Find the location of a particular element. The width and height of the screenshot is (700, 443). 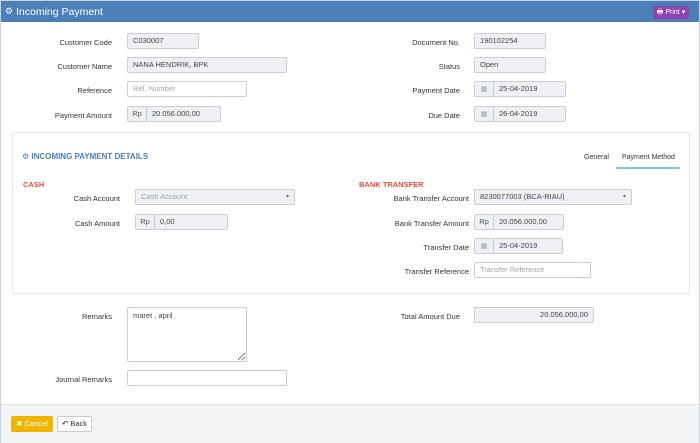

document-no-field: 190102254 is located at coordinates (510, 41).